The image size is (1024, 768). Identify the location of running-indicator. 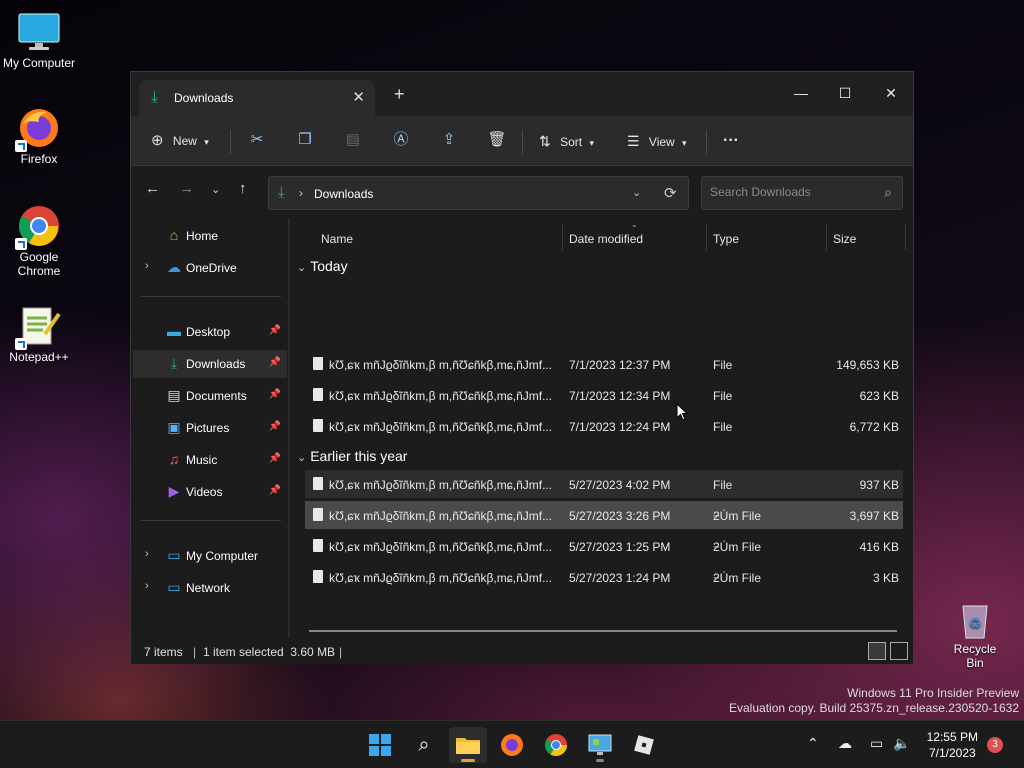
(600, 760).